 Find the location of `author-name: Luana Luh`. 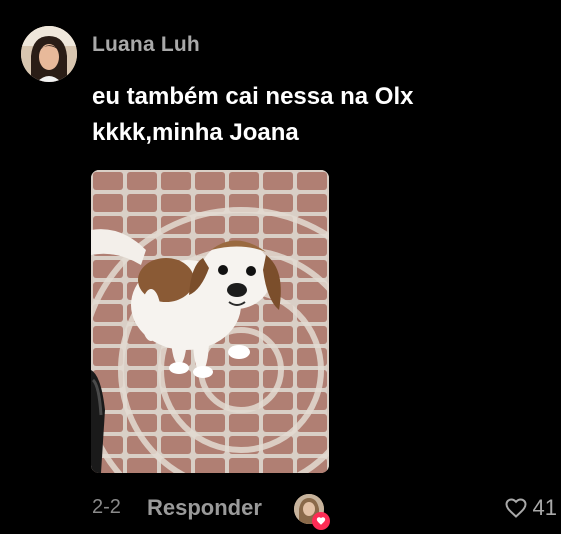

author-name: Luana Luh is located at coordinates (146, 45).